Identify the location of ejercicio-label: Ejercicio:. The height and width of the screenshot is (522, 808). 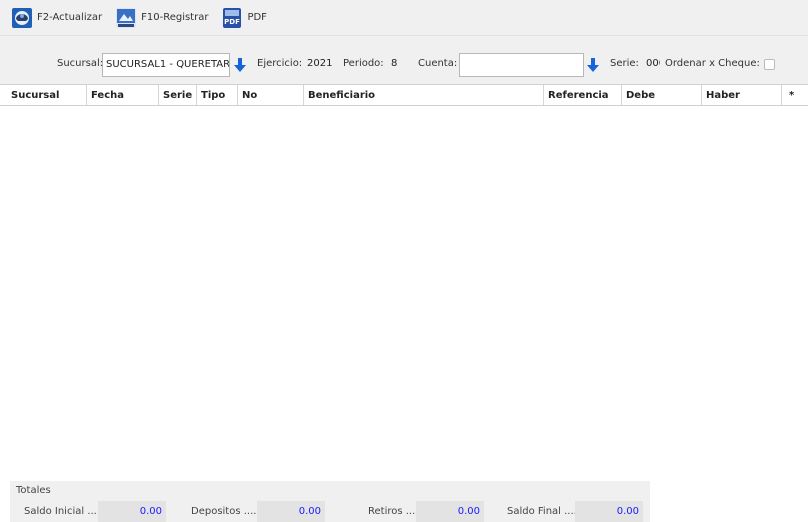
(280, 63).